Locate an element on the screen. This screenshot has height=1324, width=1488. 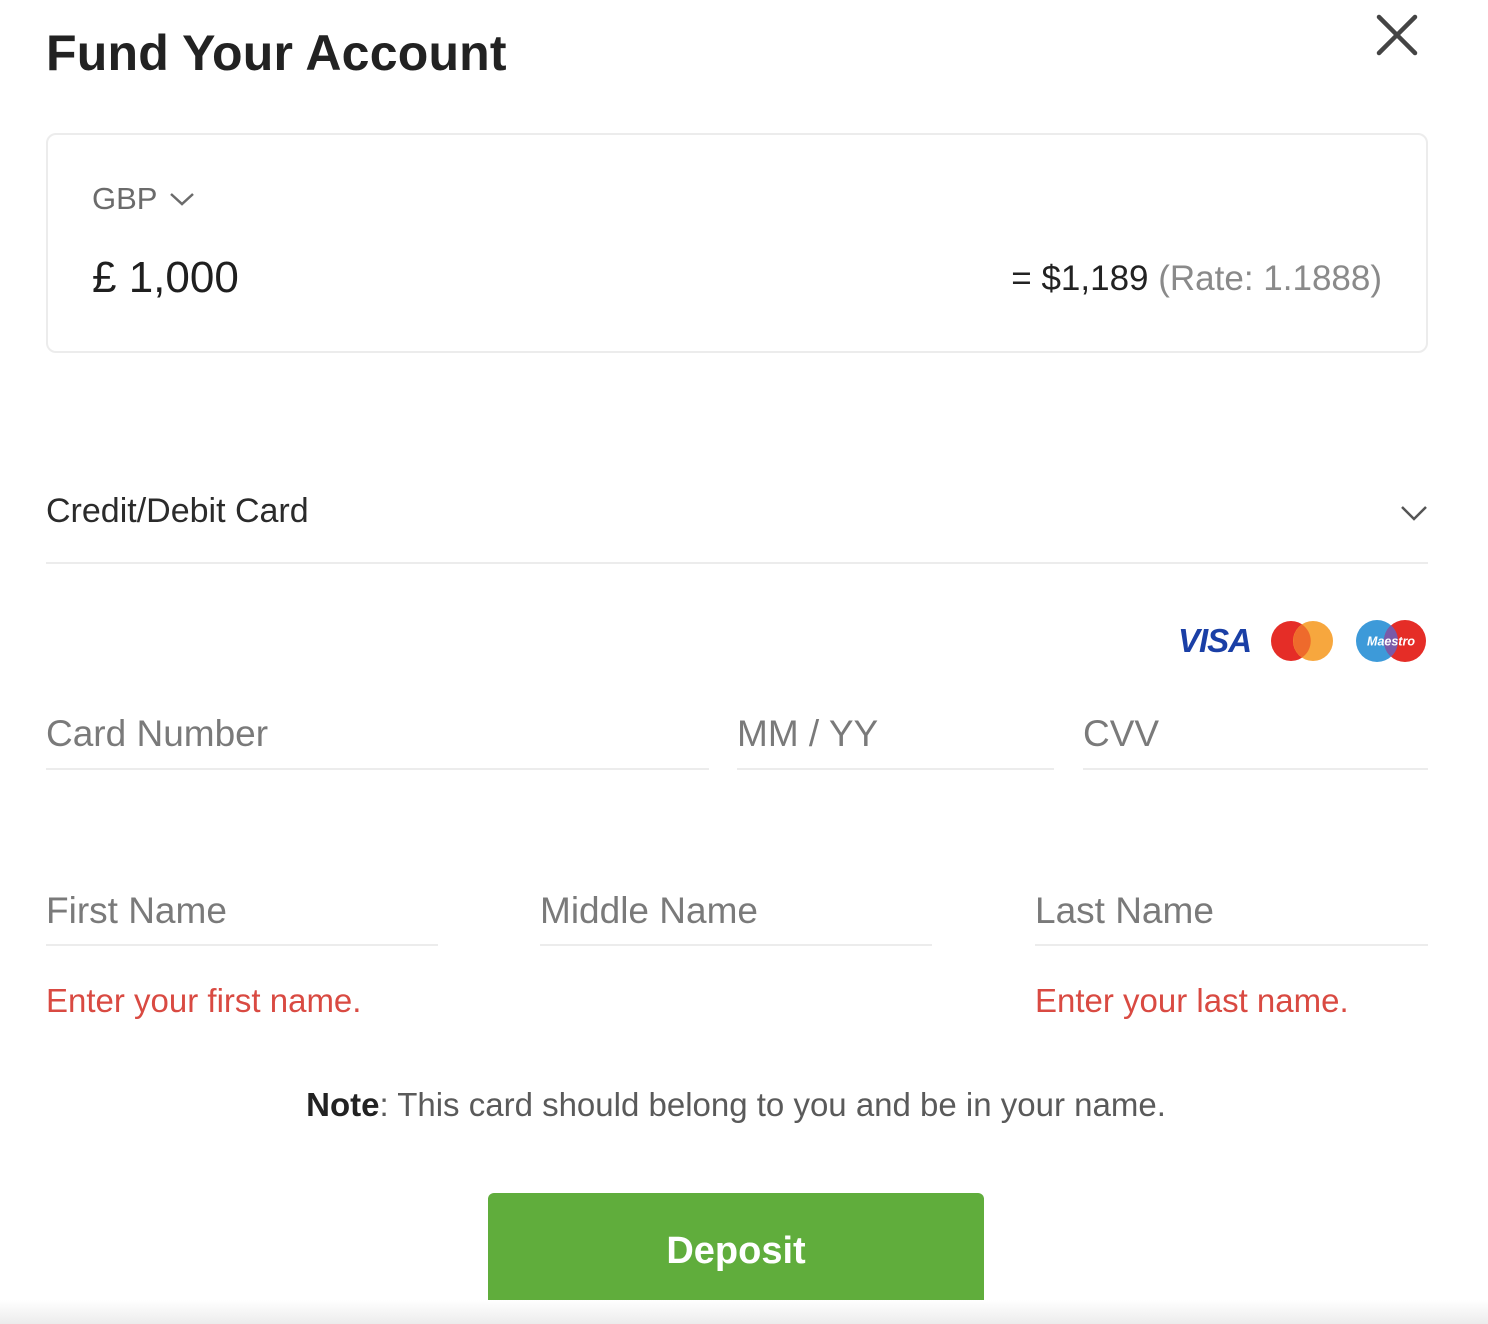
converted-amount: = $1,189 is located at coordinates (1080, 278).